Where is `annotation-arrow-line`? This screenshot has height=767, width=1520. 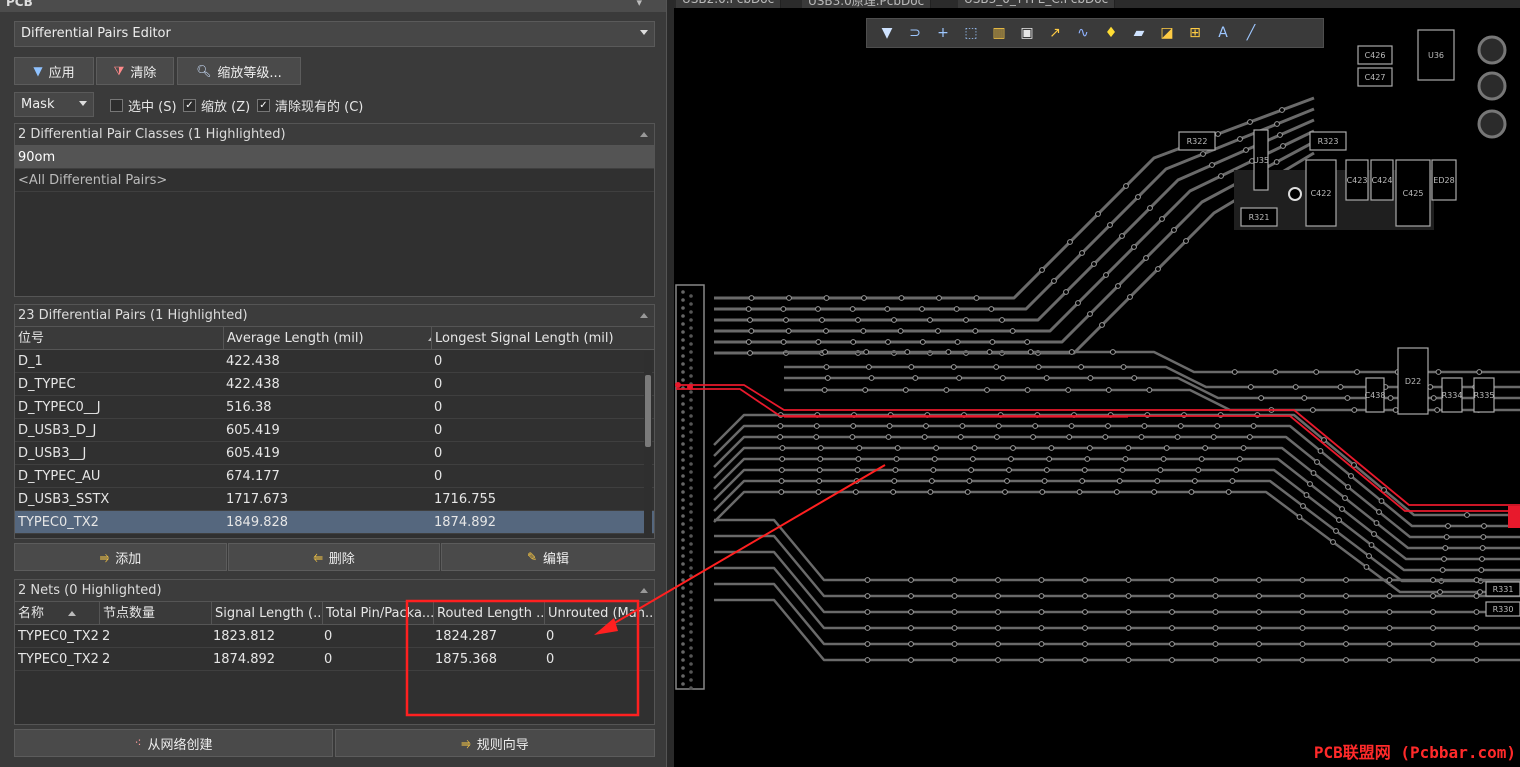
annotation-arrow-line is located at coordinates (745, 546).